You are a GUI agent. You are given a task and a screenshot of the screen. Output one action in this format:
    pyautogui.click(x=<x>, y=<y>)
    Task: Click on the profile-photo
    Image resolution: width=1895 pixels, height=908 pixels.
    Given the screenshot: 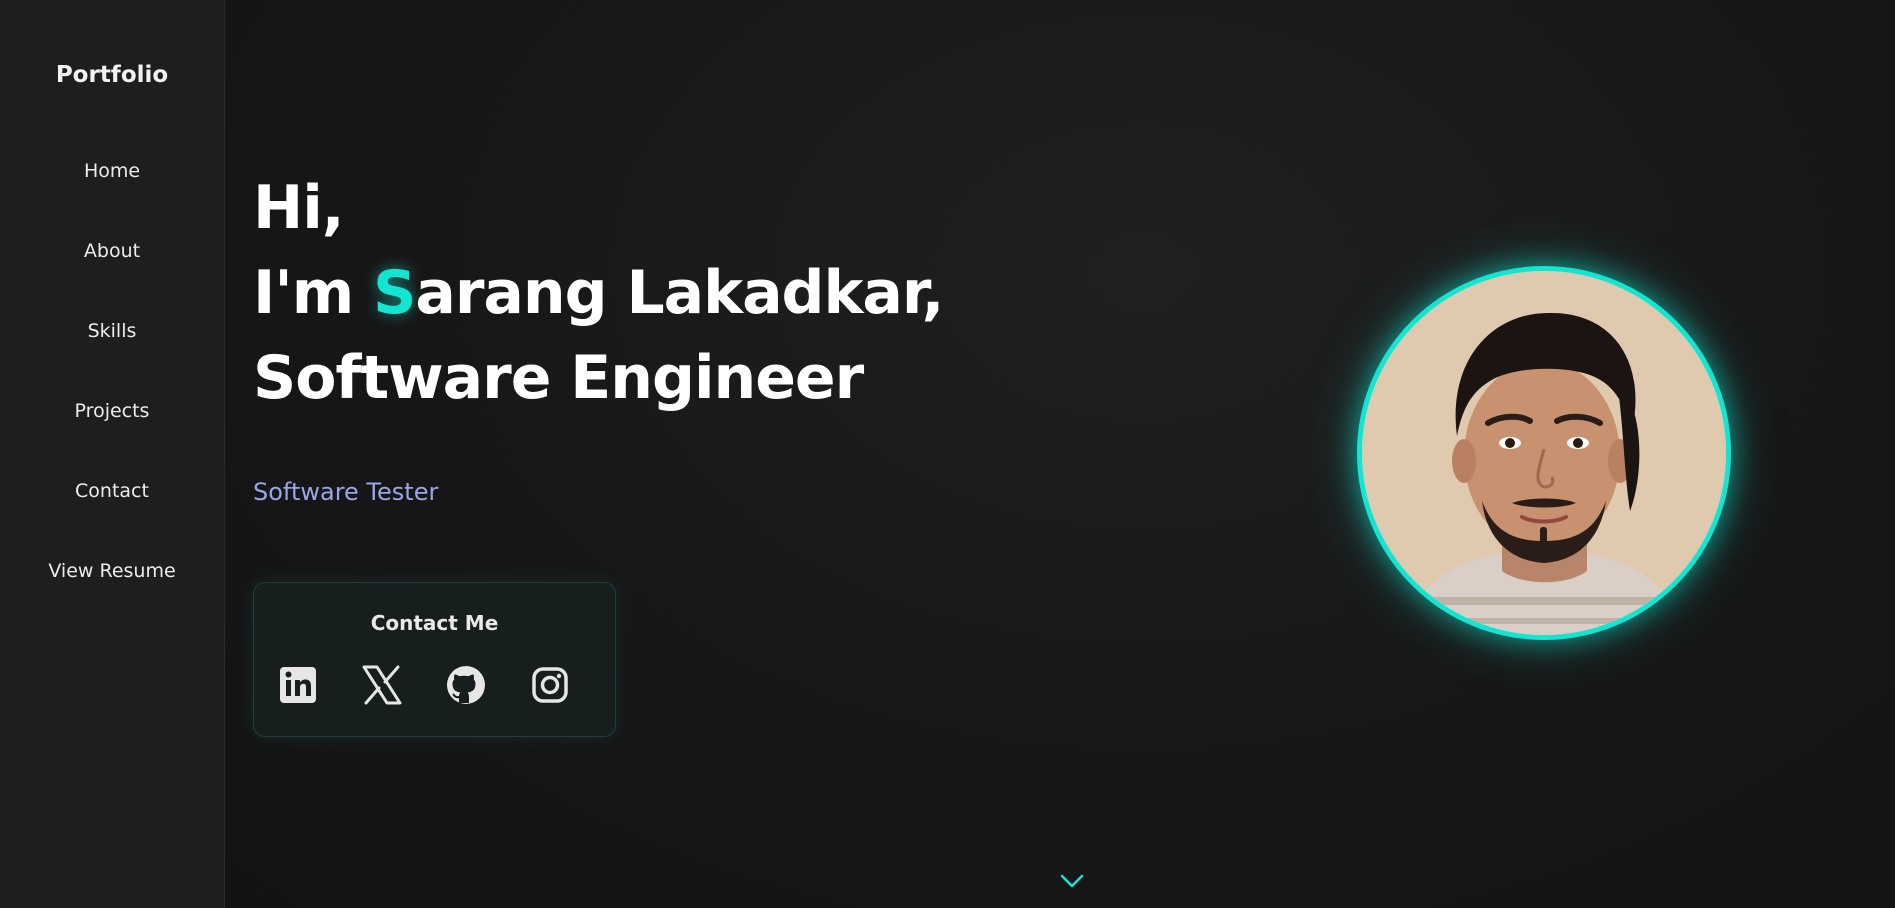 What is the action you would take?
    pyautogui.click(x=1544, y=453)
    